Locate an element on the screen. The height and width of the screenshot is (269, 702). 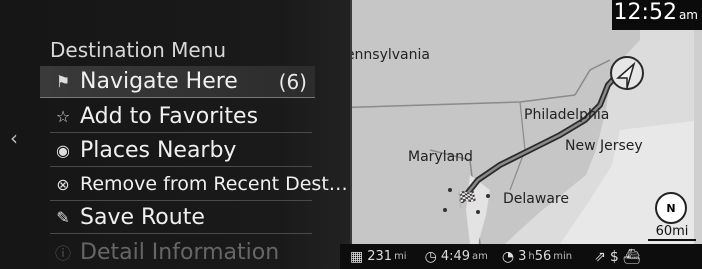
compass-icon: N is located at coordinates (671, 208).